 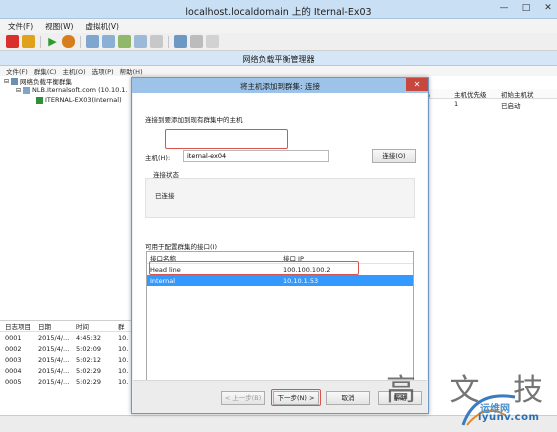 What do you see at coordinates (156, 41) in the screenshot?
I see `settings-icon` at bounding box center [156, 41].